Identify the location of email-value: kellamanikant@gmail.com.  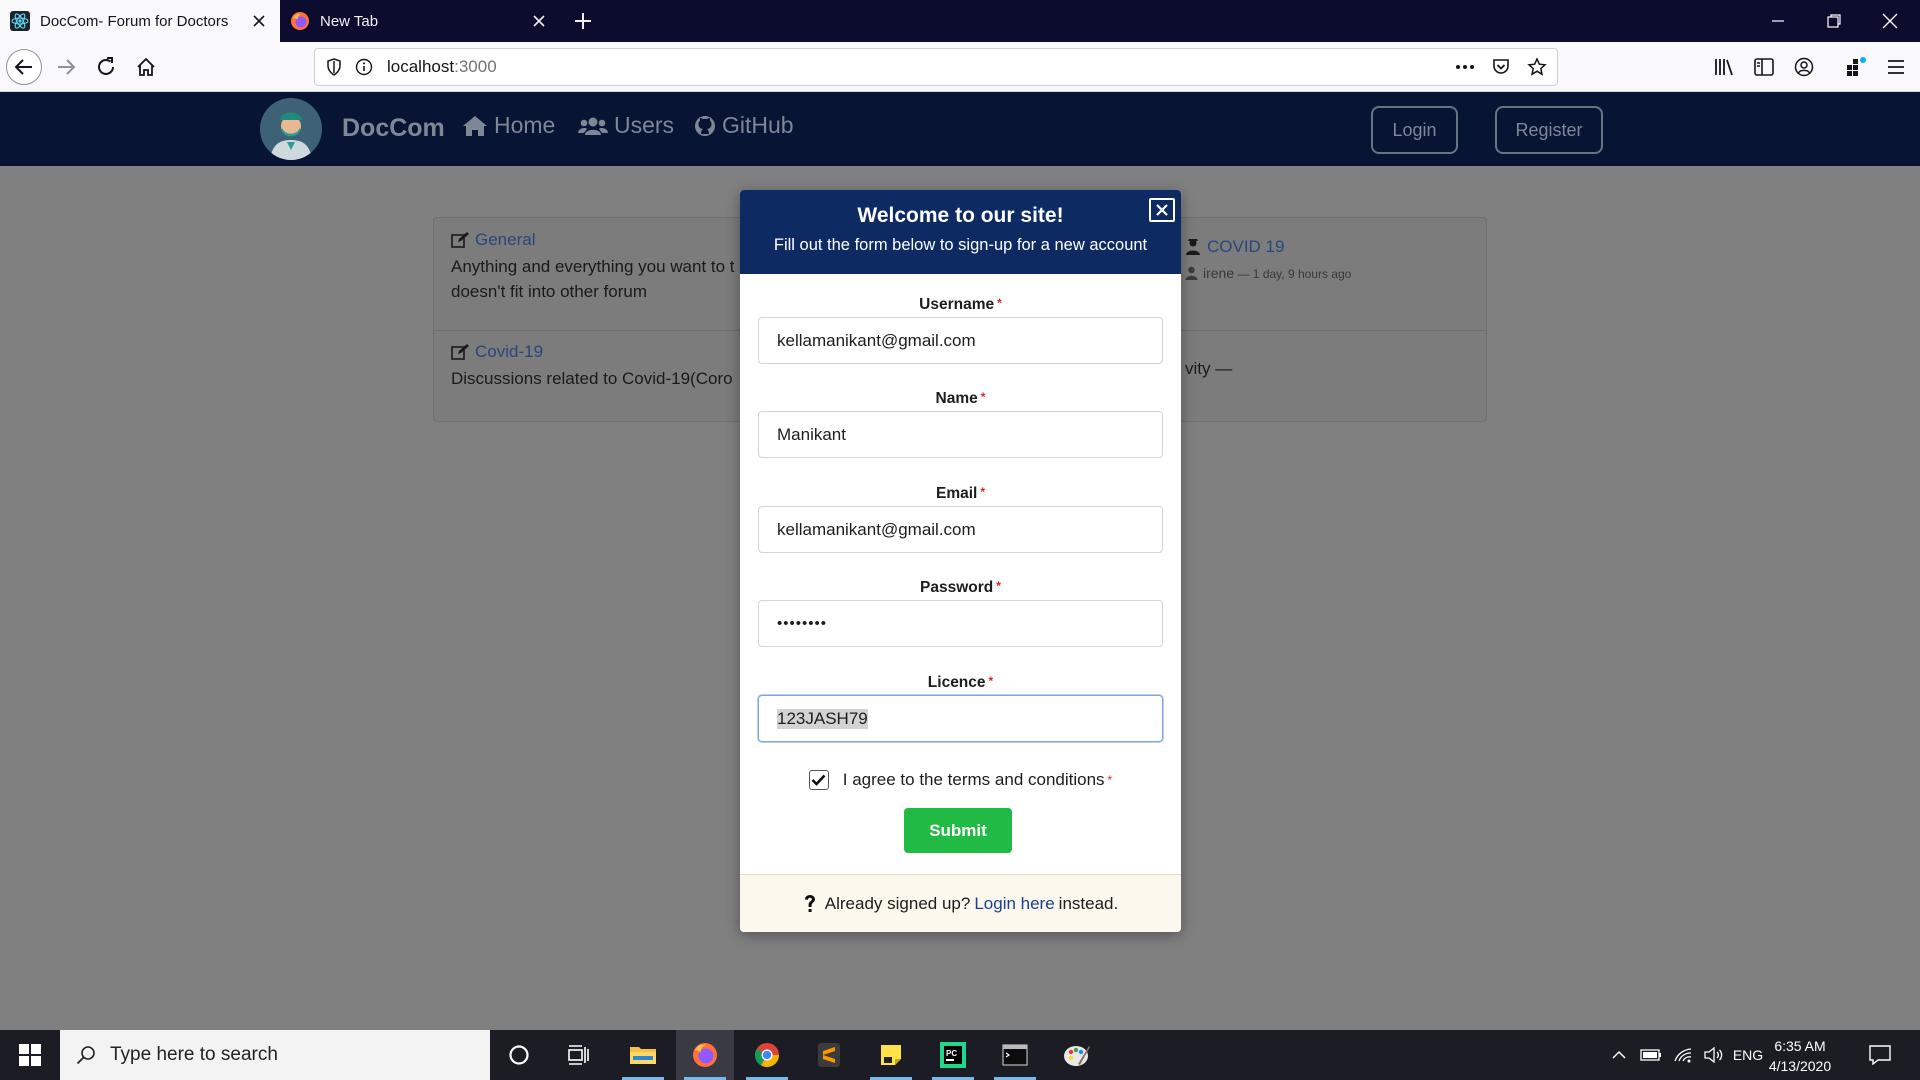
(876, 529).